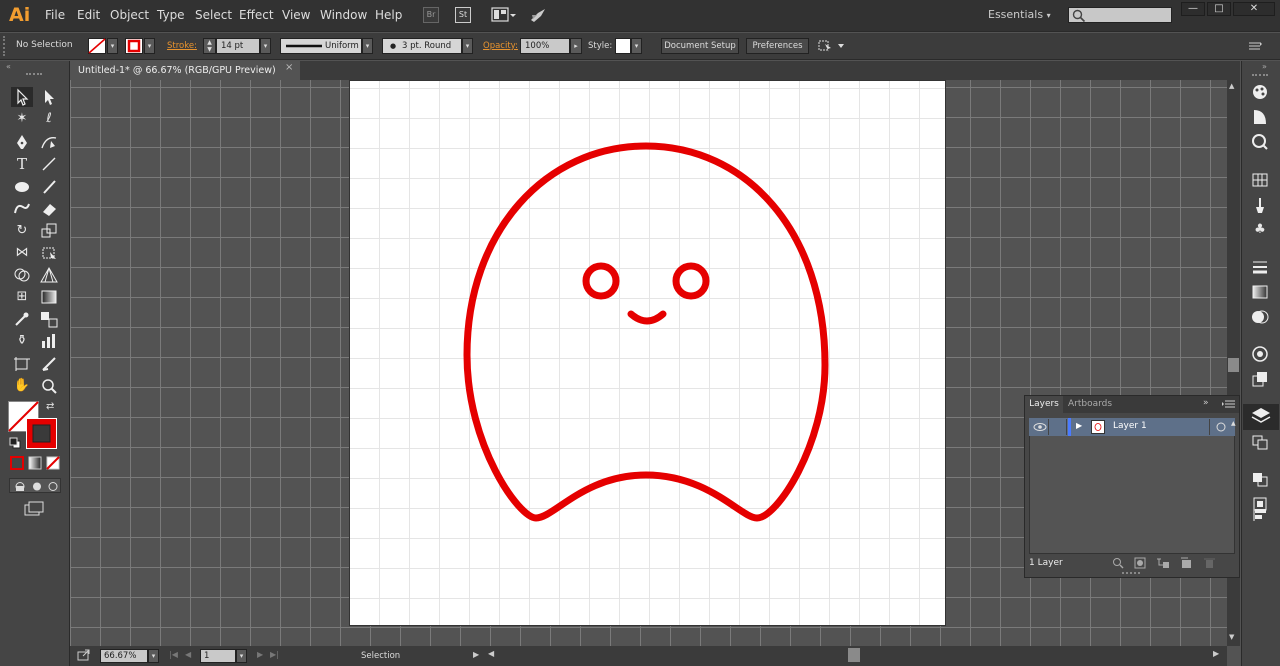 The height and width of the screenshot is (666, 1280). What do you see at coordinates (8, 66) in the screenshot?
I see `collapse-panel-icon: «` at bounding box center [8, 66].